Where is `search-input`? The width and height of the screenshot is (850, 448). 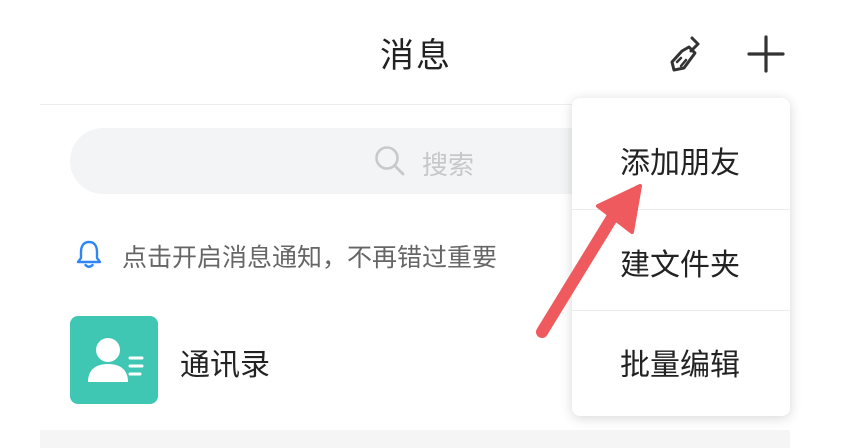 search-input is located at coordinates (350, 161).